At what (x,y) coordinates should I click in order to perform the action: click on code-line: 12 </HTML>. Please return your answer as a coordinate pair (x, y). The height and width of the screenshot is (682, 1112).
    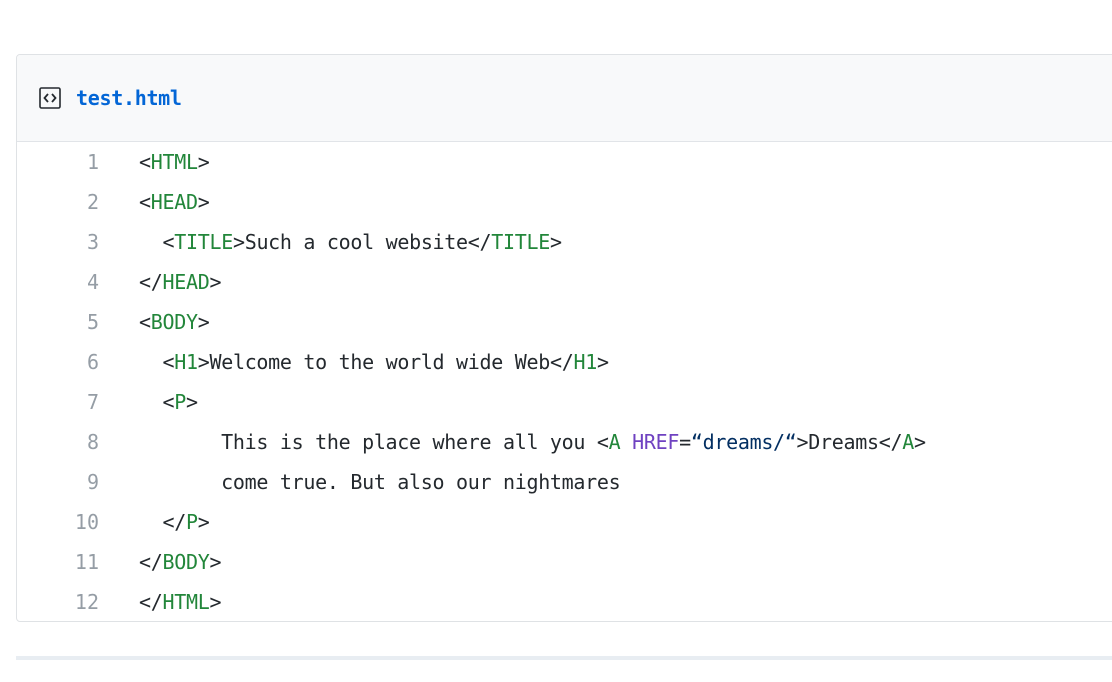
    Looking at the image, I should click on (564, 602).